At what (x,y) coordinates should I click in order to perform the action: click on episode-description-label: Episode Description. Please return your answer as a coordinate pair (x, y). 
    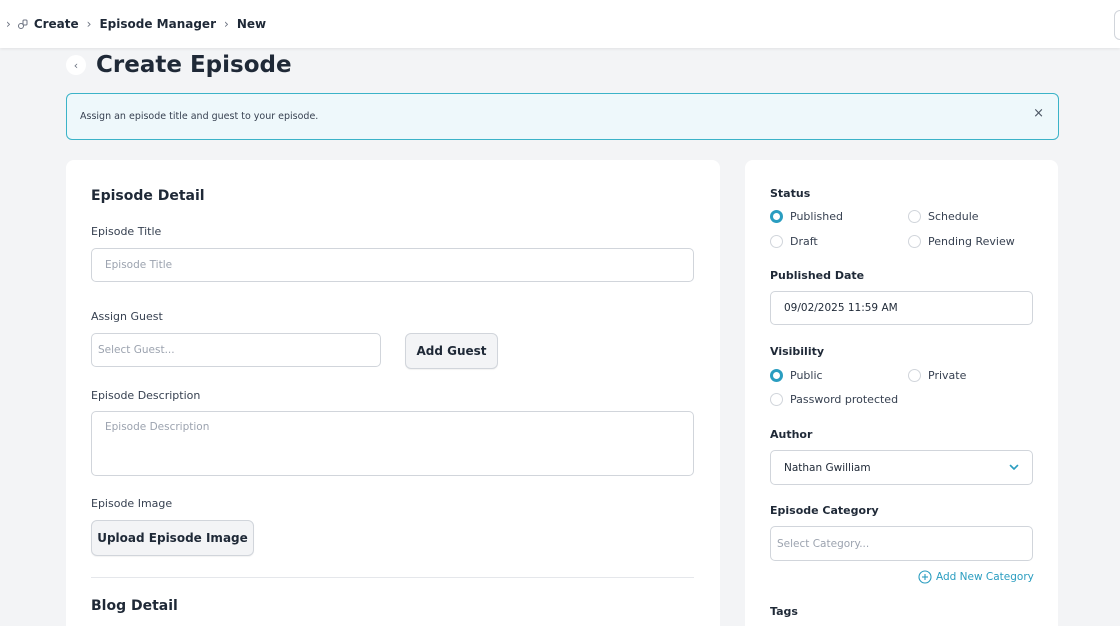
    Looking at the image, I should click on (146, 395).